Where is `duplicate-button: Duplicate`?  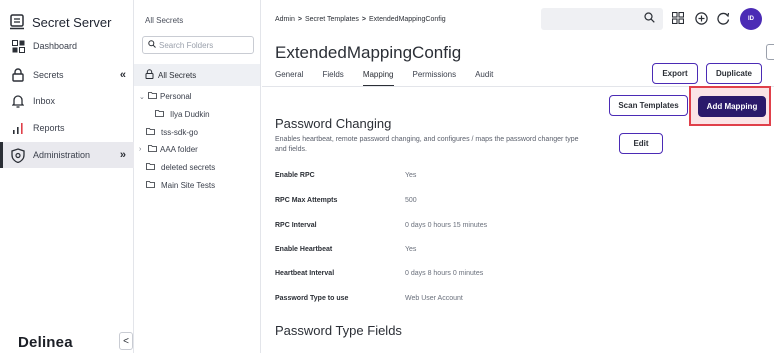
duplicate-button: Duplicate is located at coordinates (734, 73).